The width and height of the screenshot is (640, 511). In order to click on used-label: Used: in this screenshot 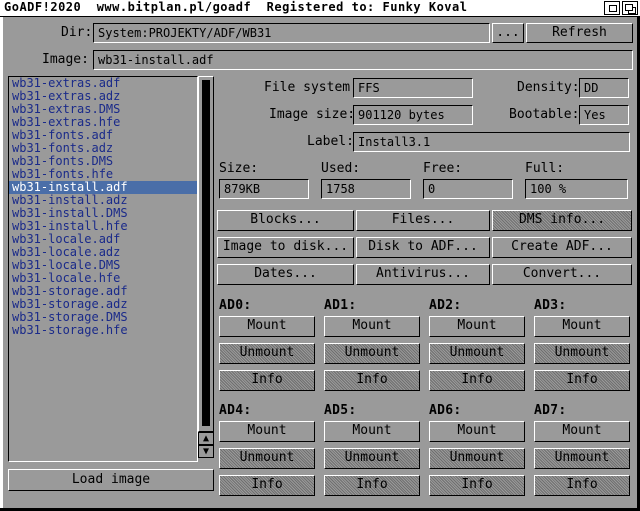, I will do `click(341, 168)`.